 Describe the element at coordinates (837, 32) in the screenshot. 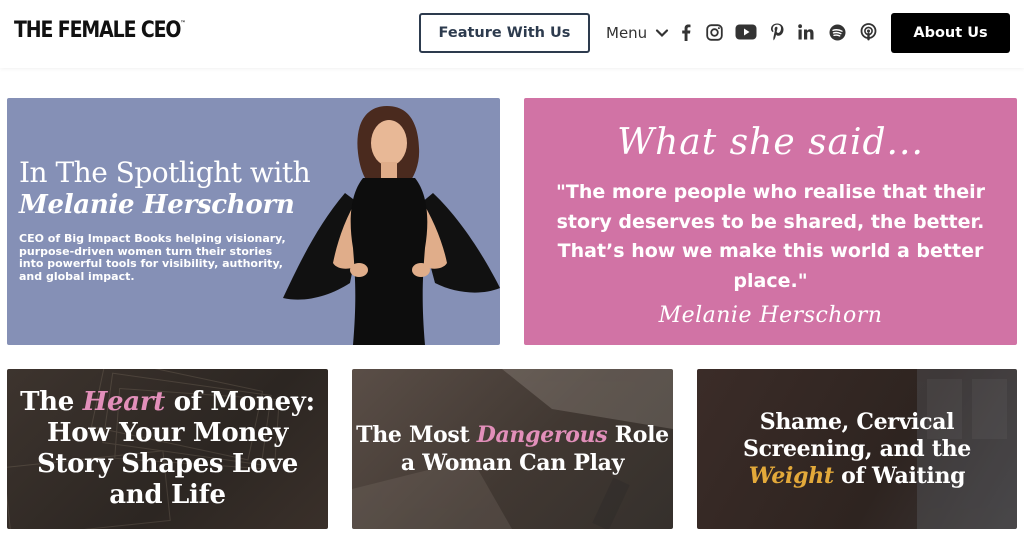

I see `spotify-icon` at that location.